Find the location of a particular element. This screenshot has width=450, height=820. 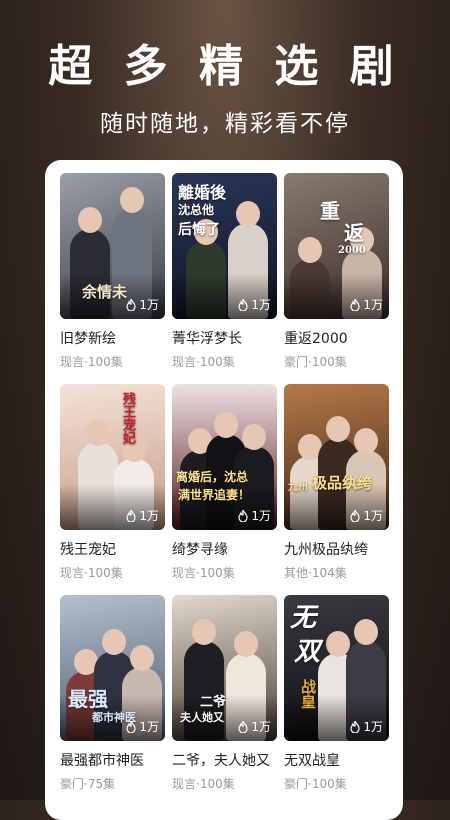

drama-card: 残王宠妃 1万 残王宠妃 现言·100集 is located at coordinates (112, 482).